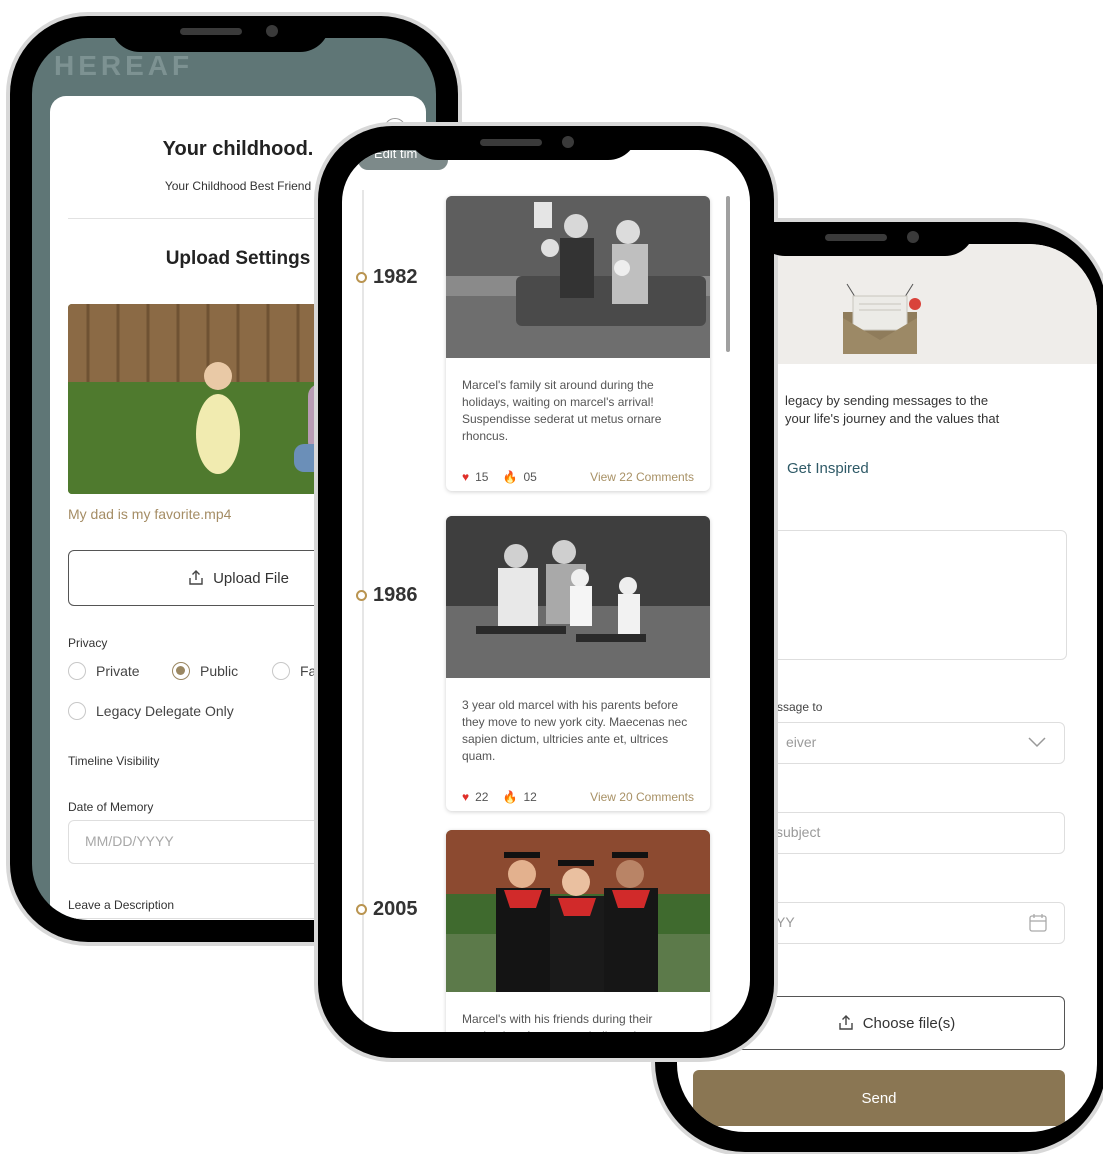 The image size is (1103, 1154). Describe the element at coordinates (482, 477) in the screenshot. I see `heart-count: 15` at that location.